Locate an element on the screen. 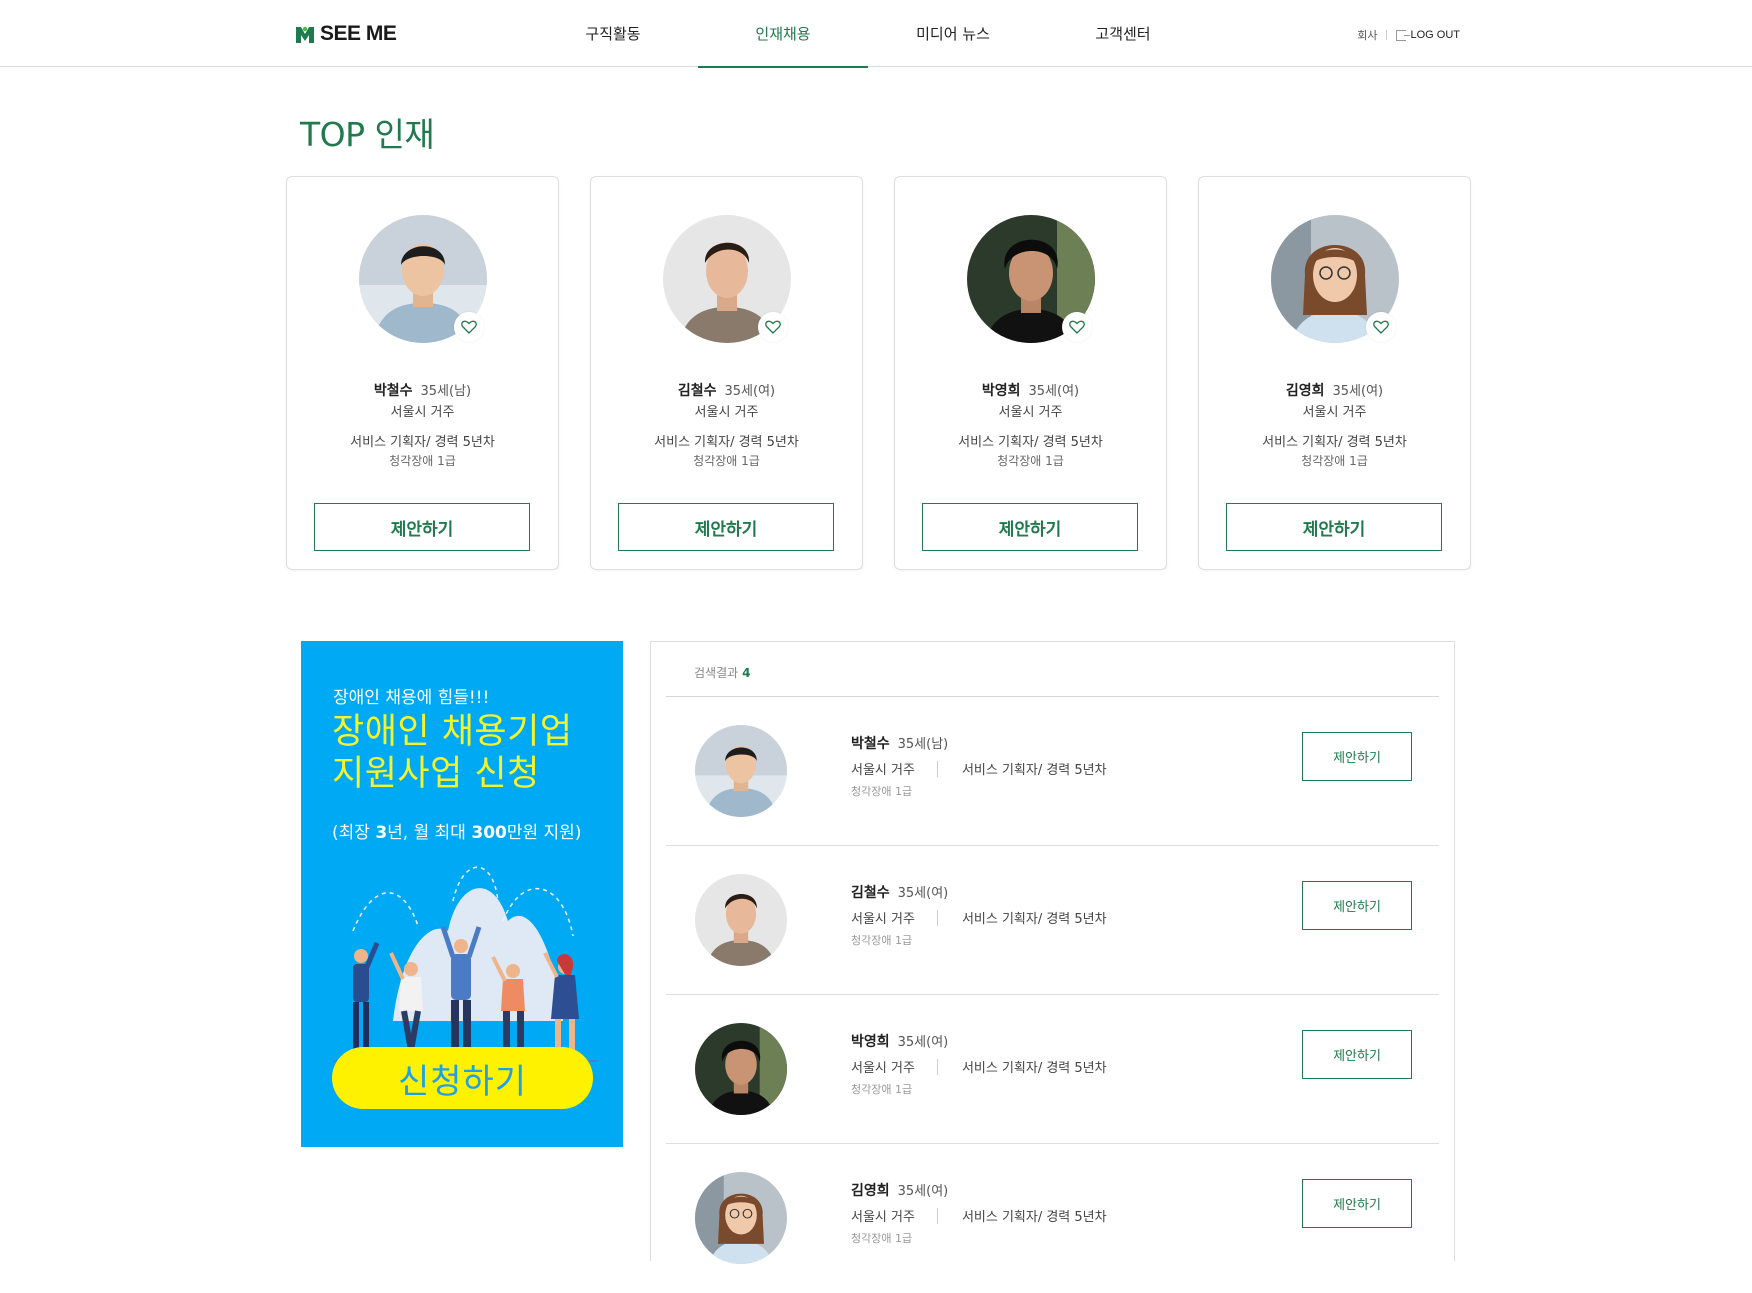 The height and width of the screenshot is (1293, 1752). banner-note-post: 만원 지원) is located at coordinates (544, 833).